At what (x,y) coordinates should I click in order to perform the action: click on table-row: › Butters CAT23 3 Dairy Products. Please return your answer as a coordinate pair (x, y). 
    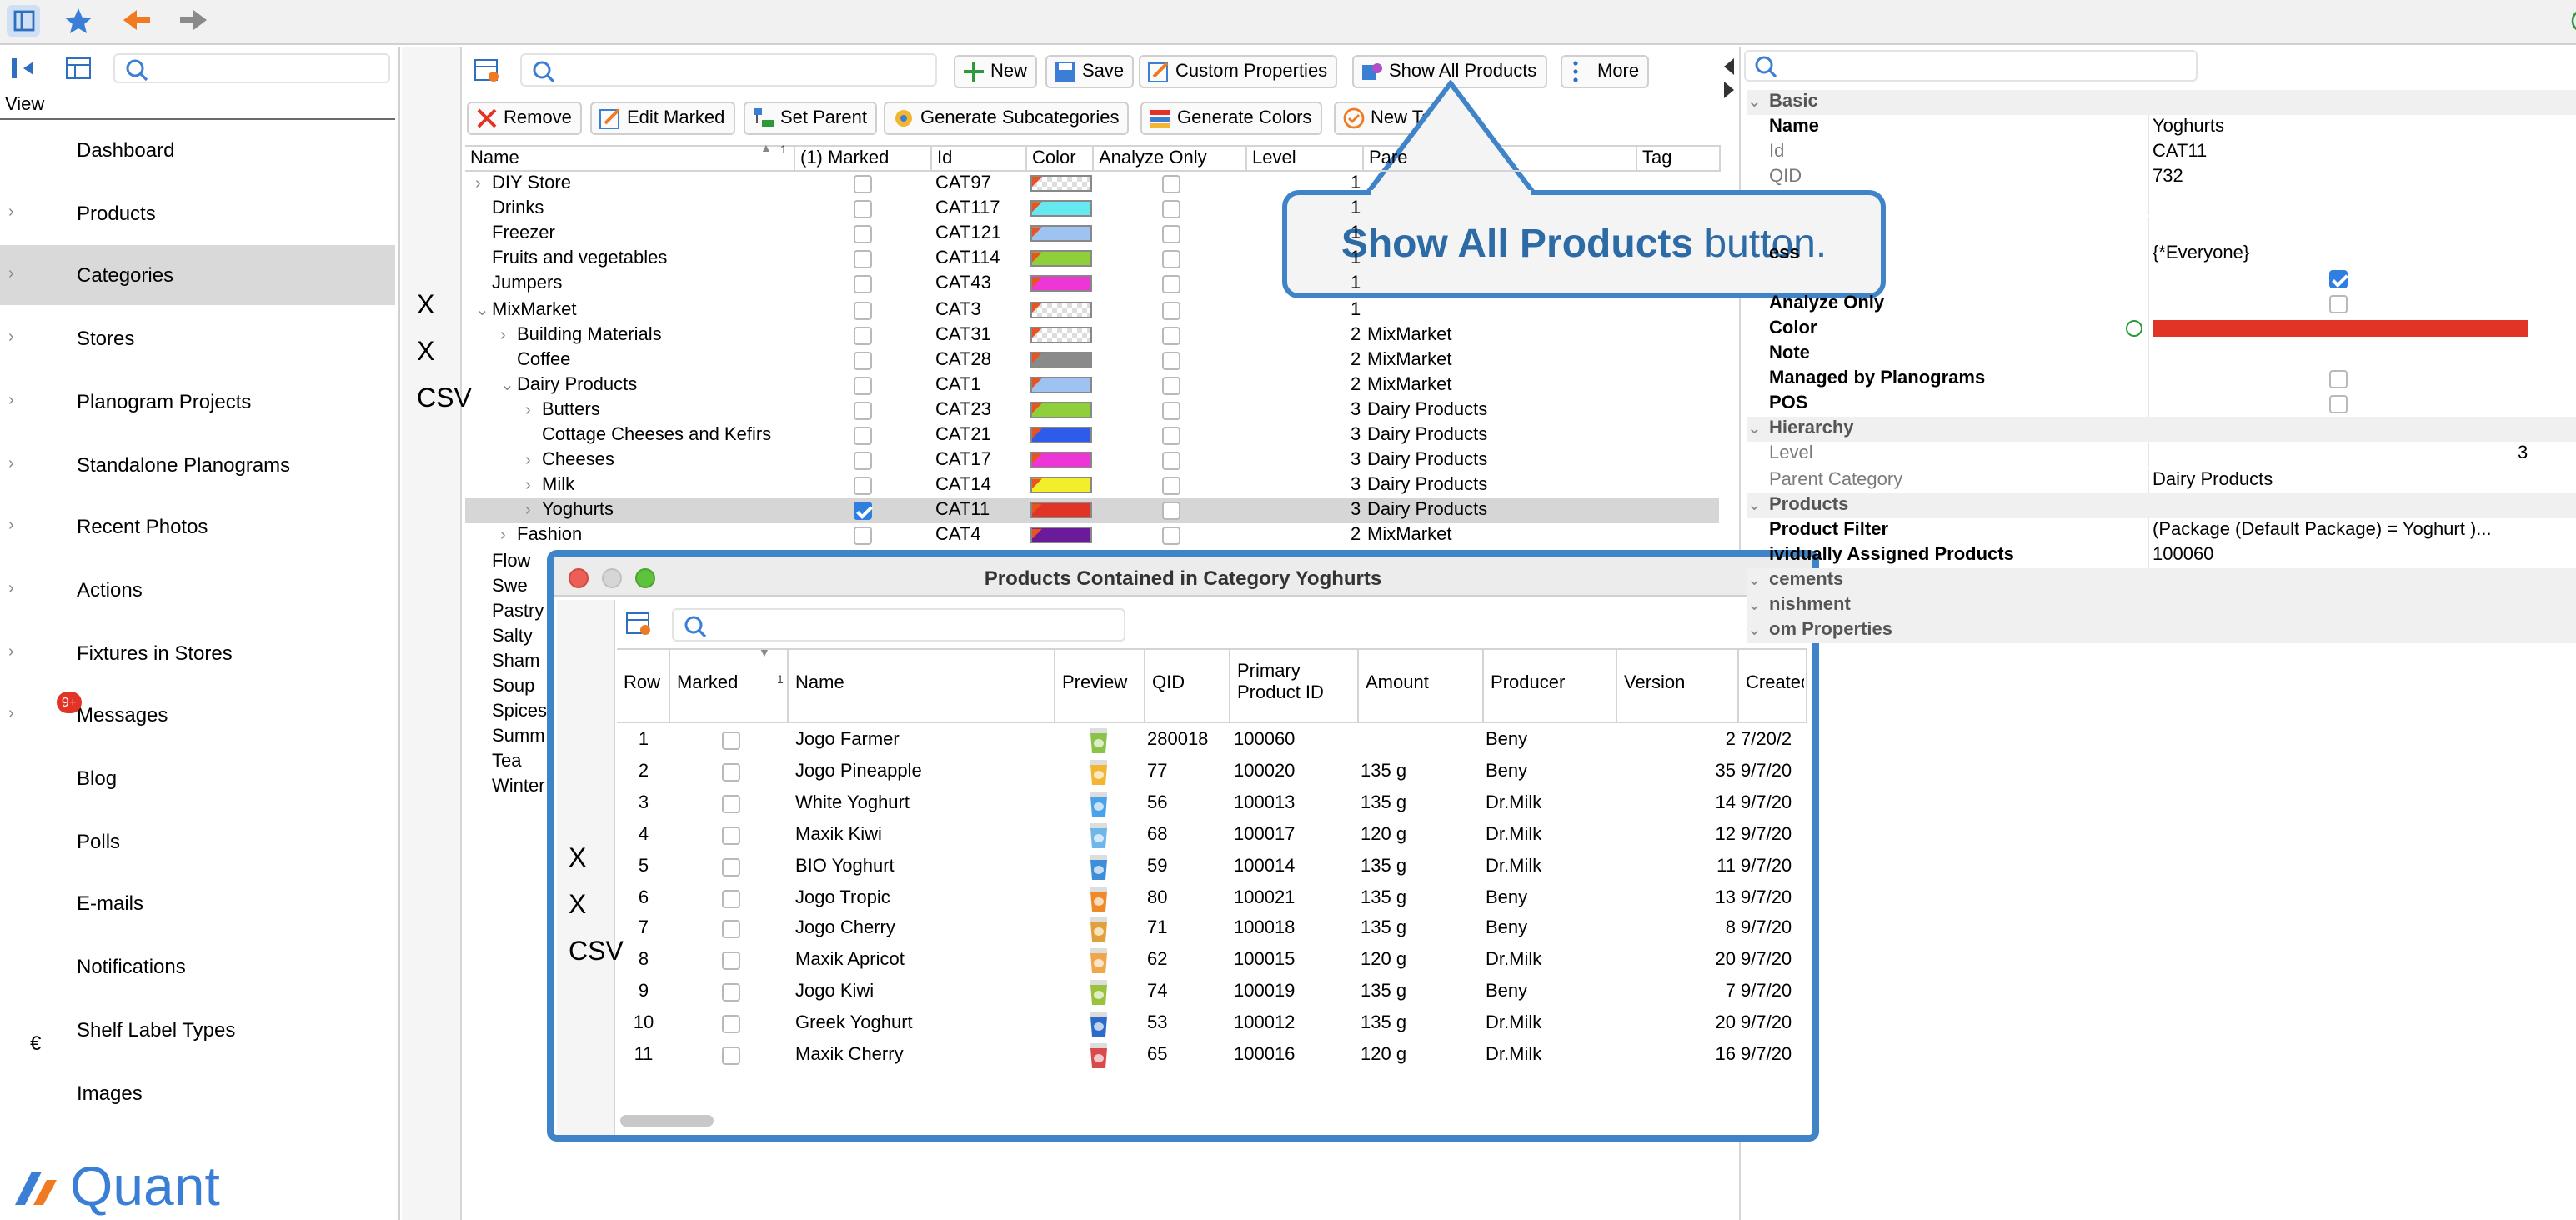
    Looking at the image, I should click on (1092, 410).